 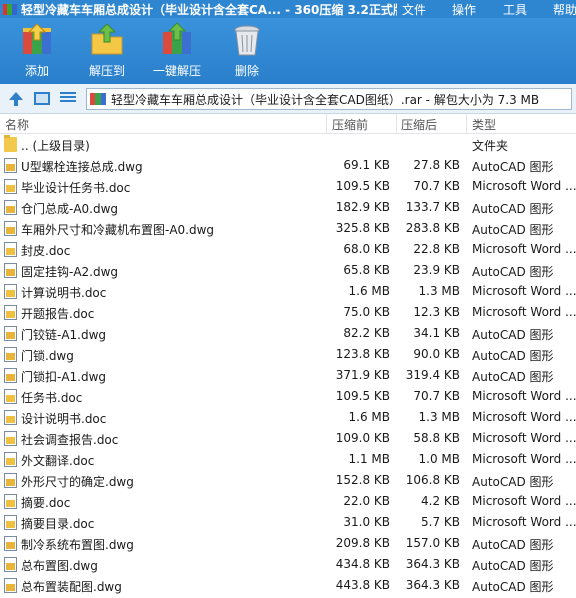 What do you see at coordinates (288, 124) in the screenshot?
I see `column-header: 名称 压缩前 压缩后 类型` at bounding box center [288, 124].